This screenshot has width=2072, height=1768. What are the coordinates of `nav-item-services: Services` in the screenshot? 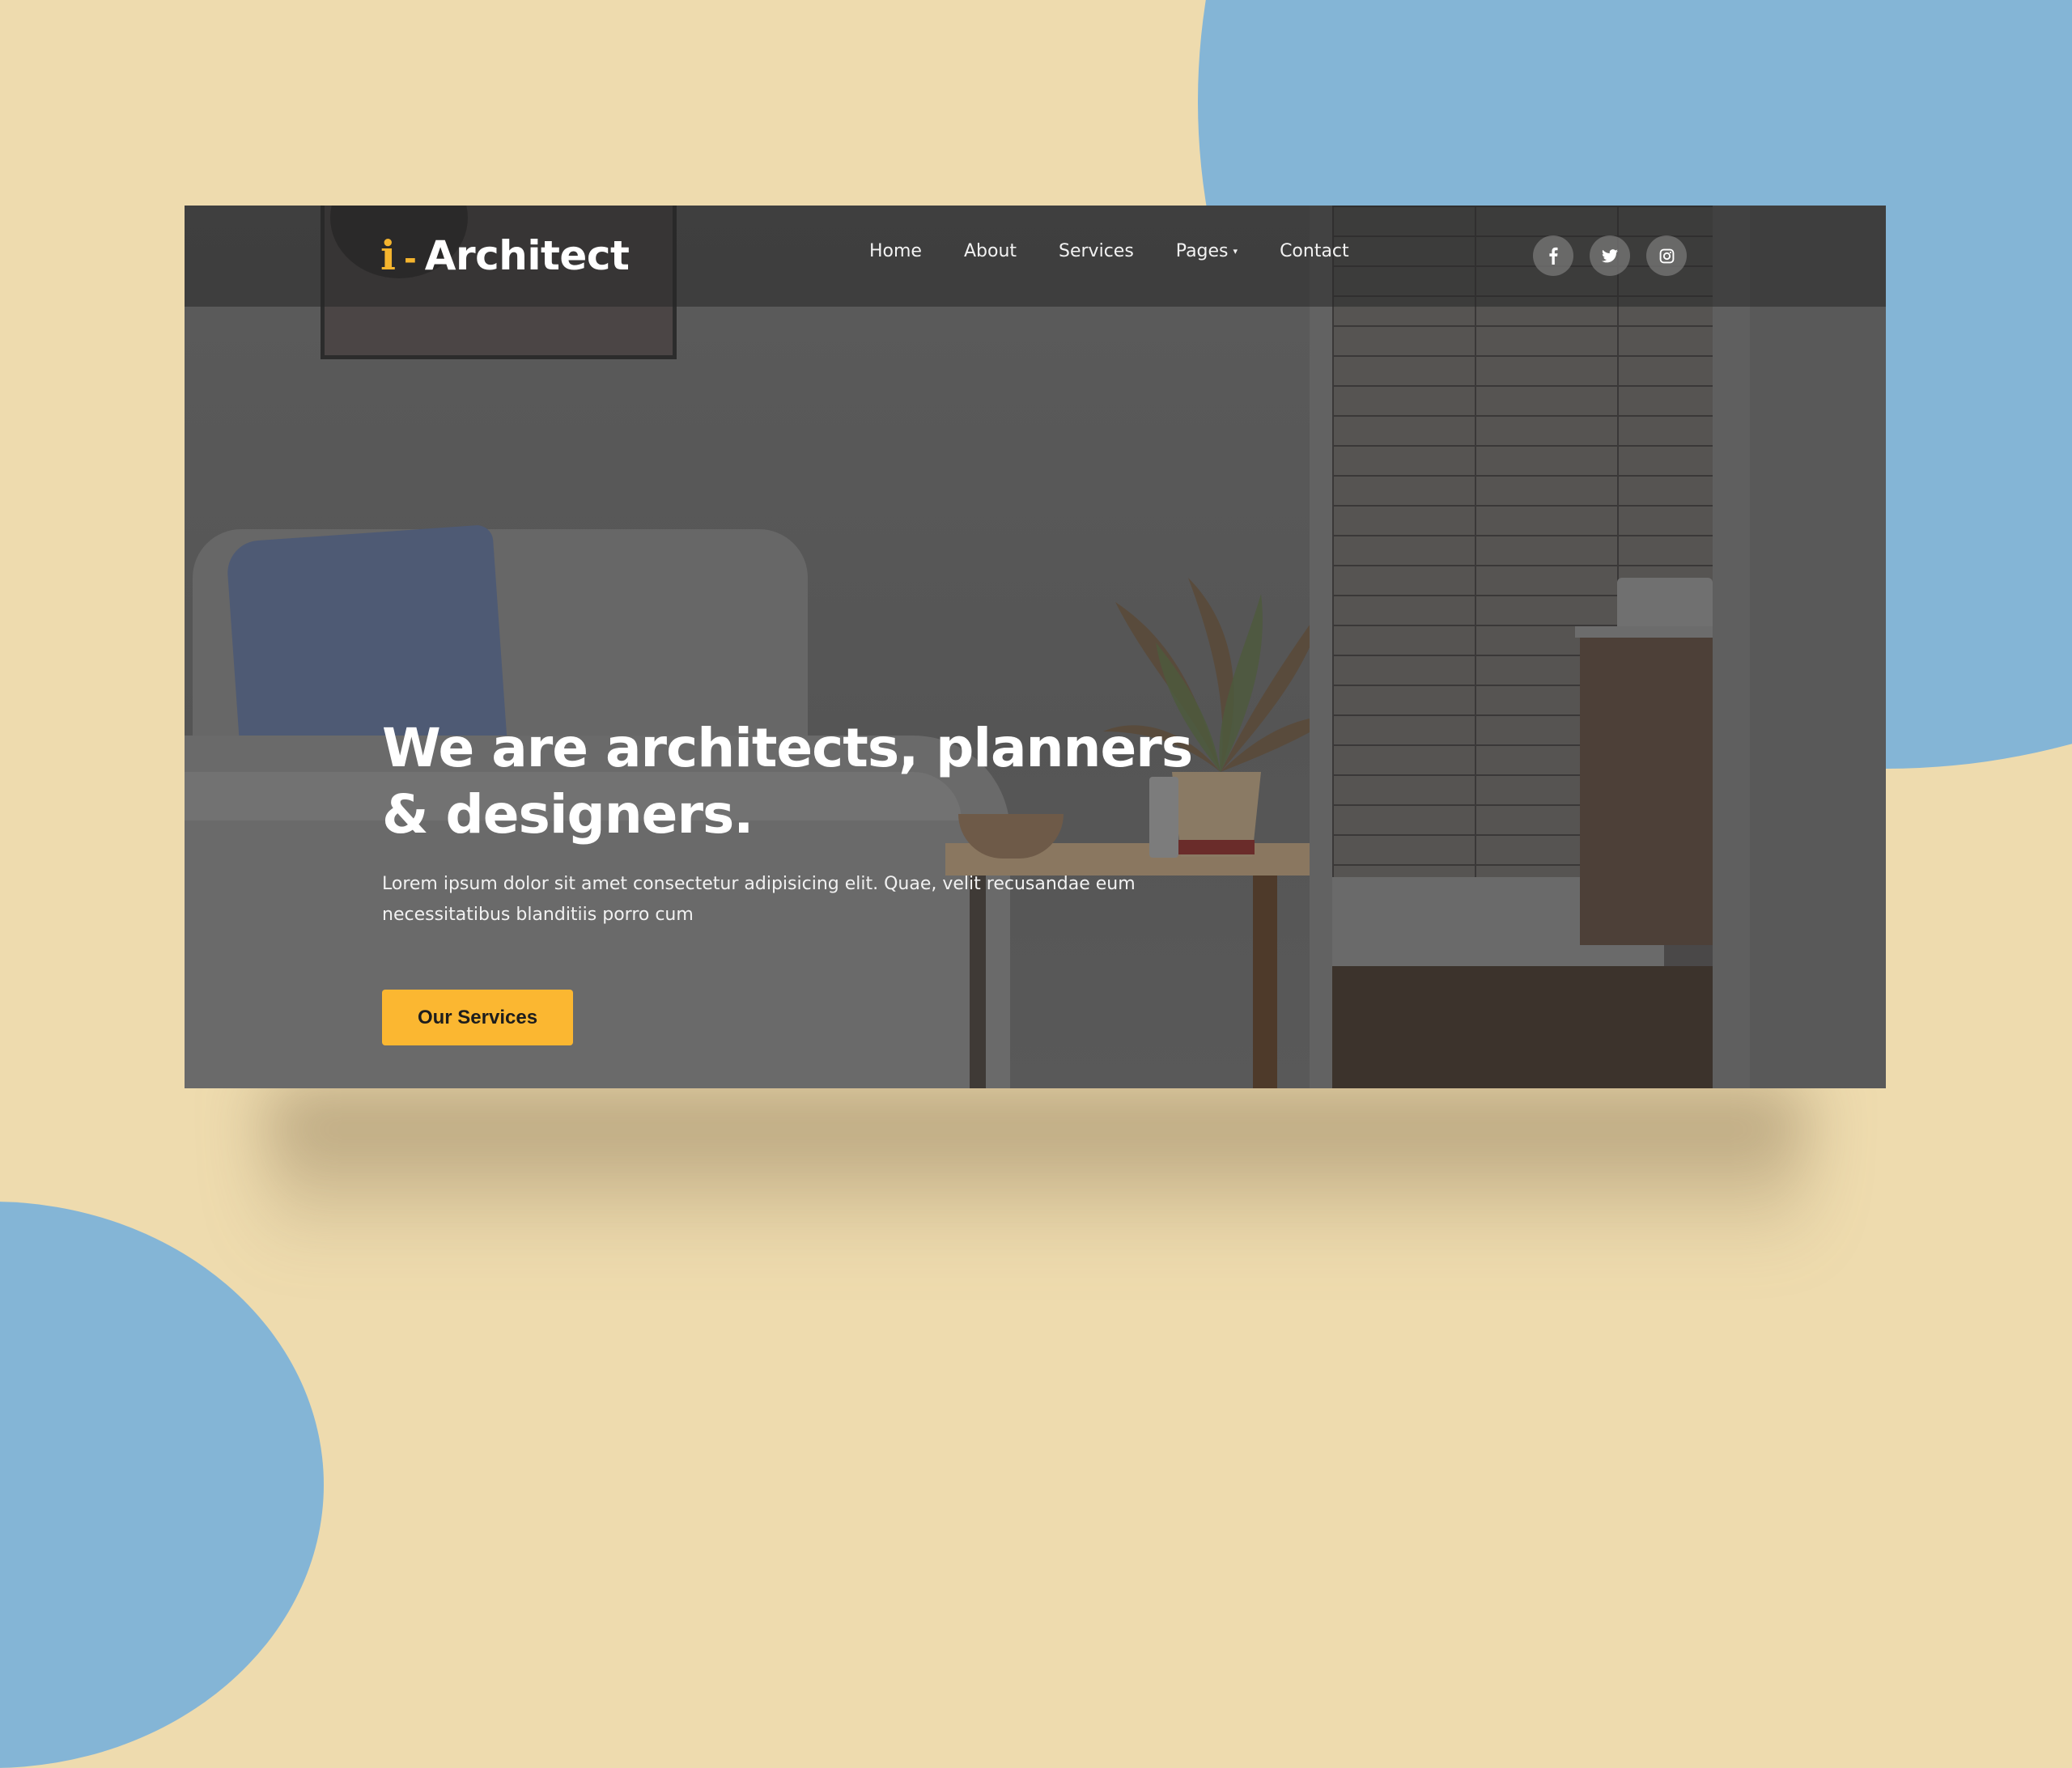 It's located at (1096, 251).